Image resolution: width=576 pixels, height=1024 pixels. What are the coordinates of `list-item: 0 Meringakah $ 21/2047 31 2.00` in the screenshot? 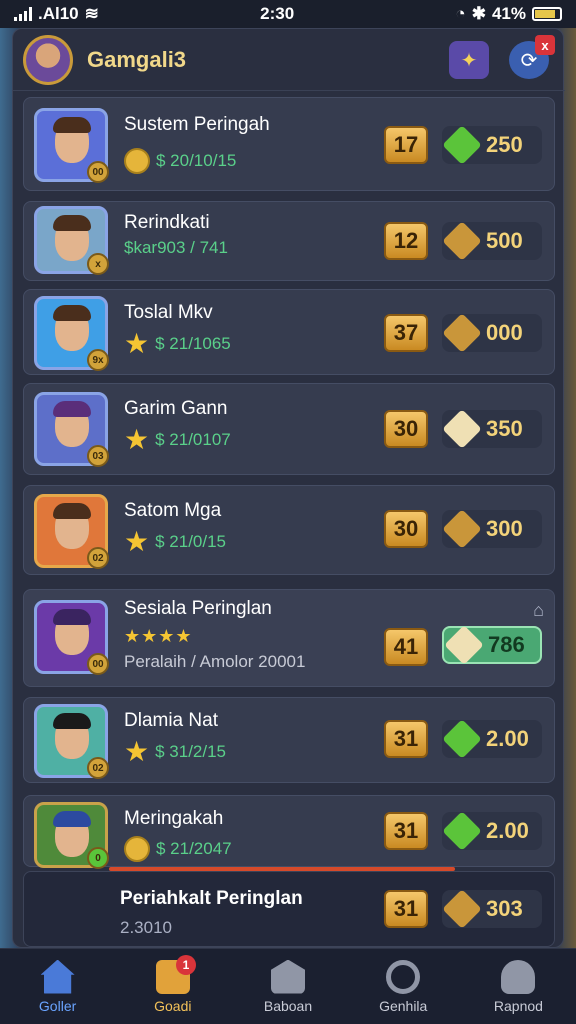 It's located at (289, 832).